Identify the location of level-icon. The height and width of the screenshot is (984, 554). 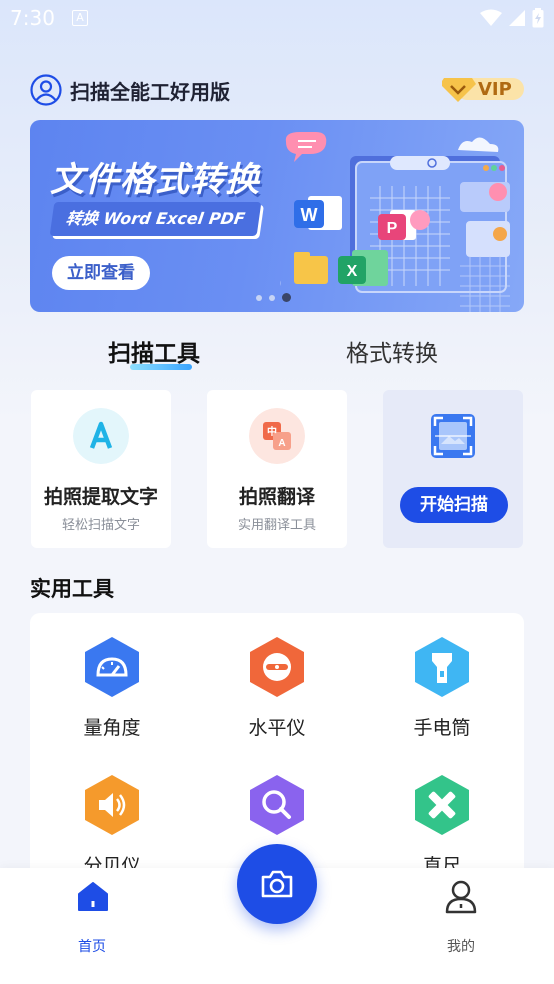
(277, 667).